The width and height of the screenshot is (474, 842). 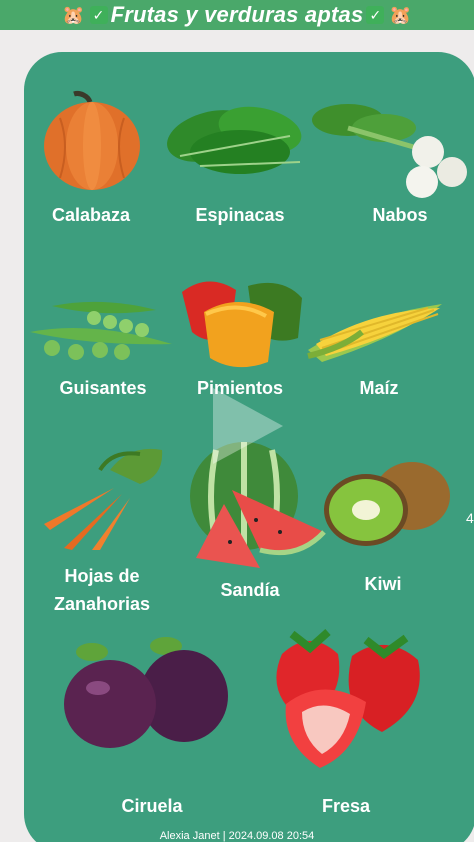 I want to click on strawberry-icon, so click(x=348, y=698).